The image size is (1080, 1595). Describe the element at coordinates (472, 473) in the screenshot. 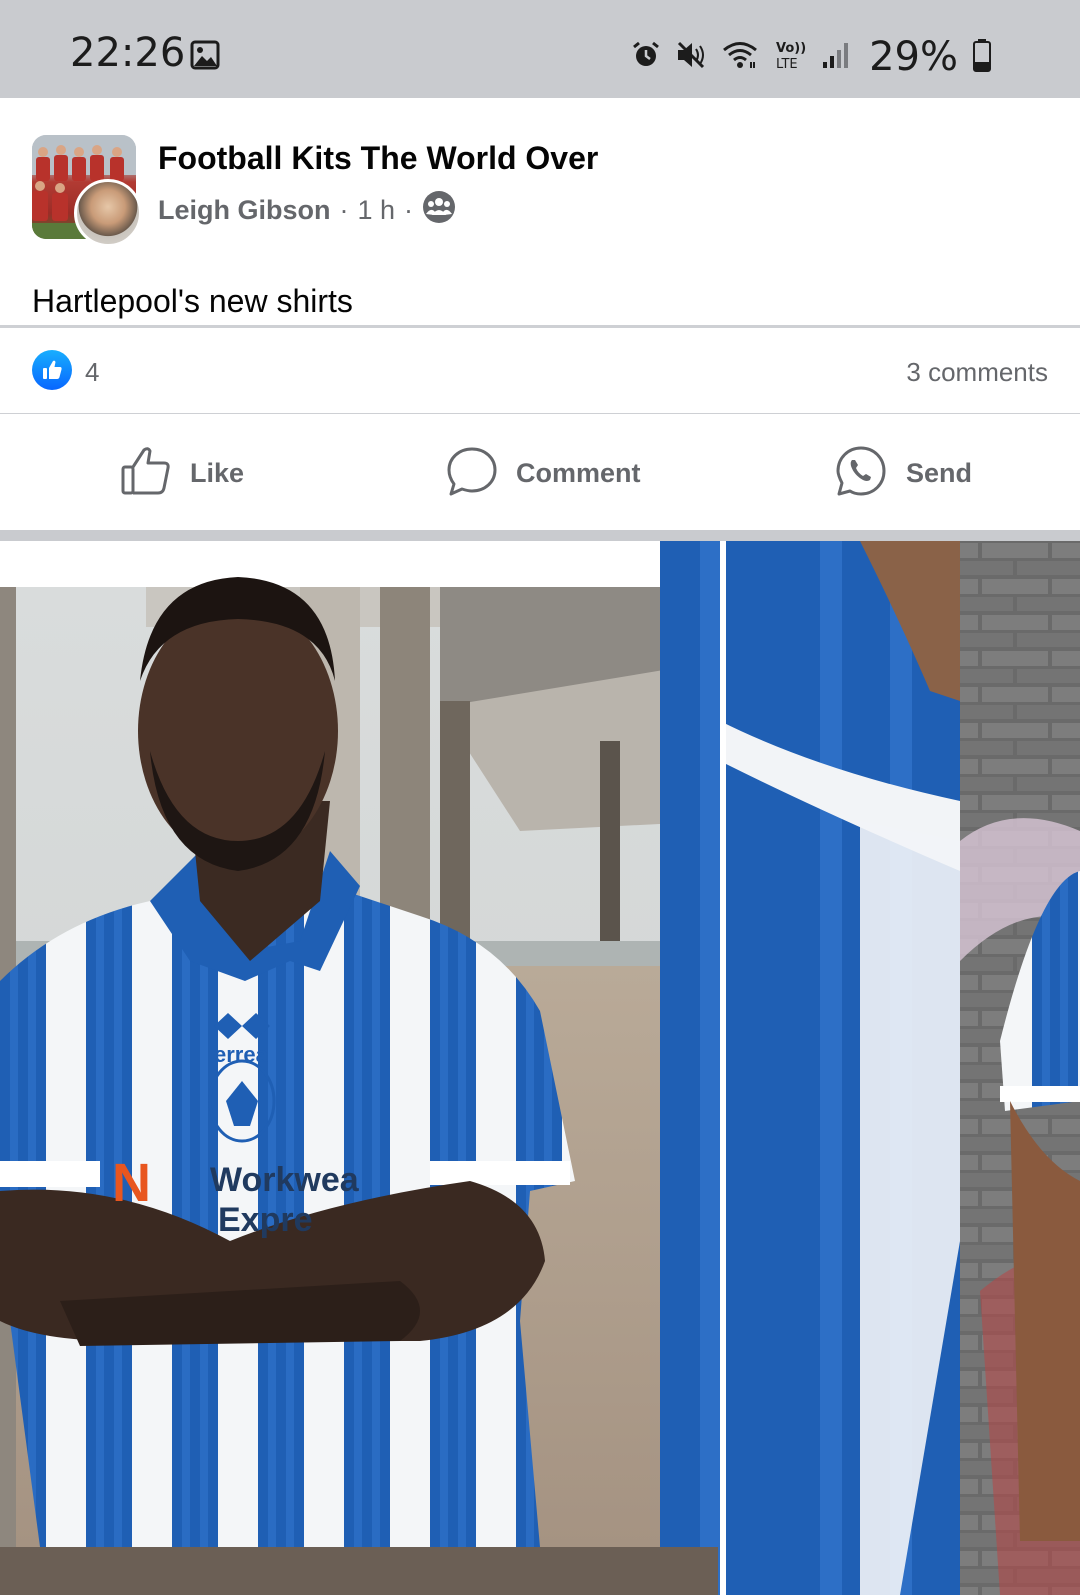

I see `comment-icon` at that location.